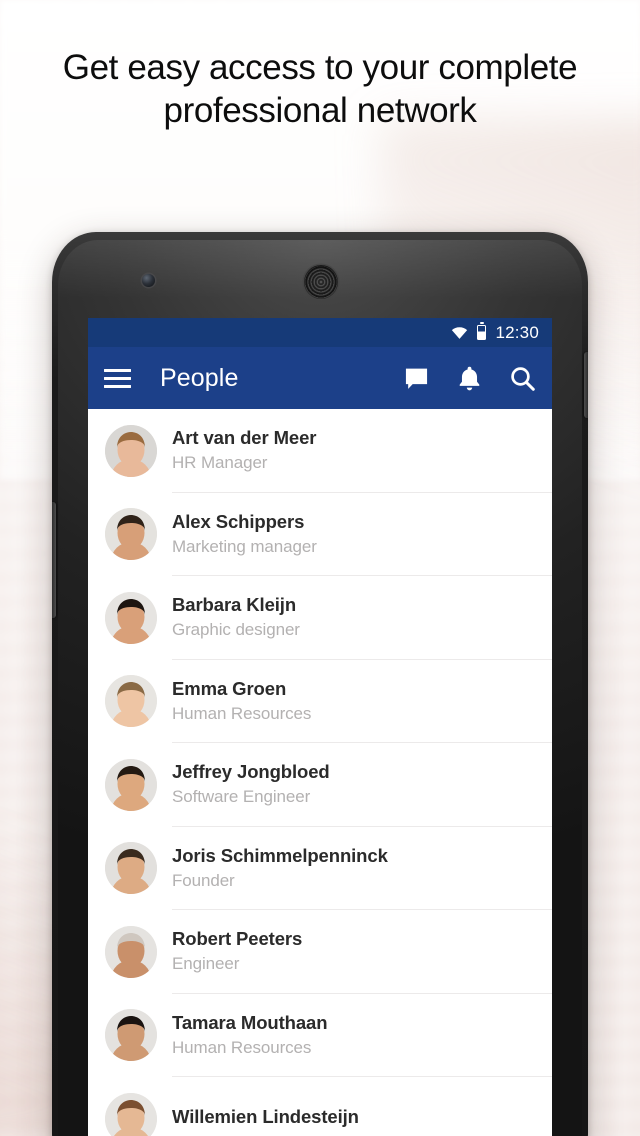  What do you see at coordinates (244, 438) in the screenshot?
I see `person-name: Art van der Meer` at bounding box center [244, 438].